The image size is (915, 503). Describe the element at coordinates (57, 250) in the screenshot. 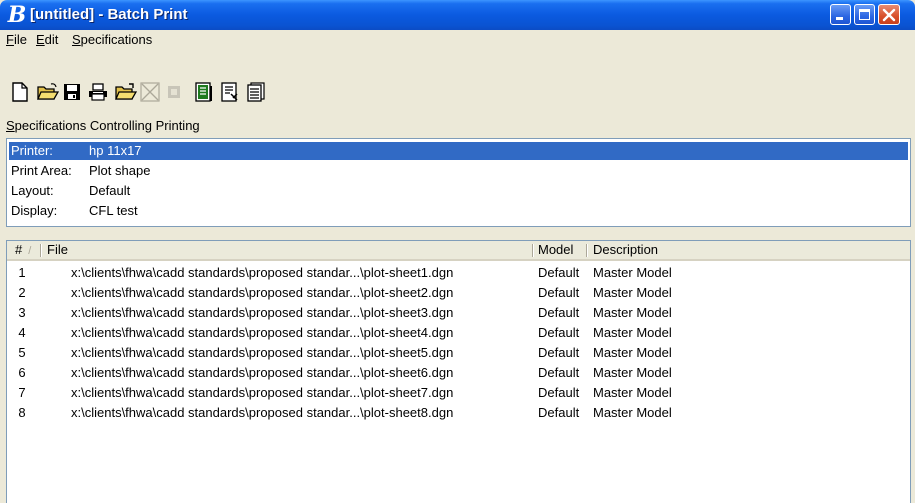

I see `column-header-file: File` at that location.